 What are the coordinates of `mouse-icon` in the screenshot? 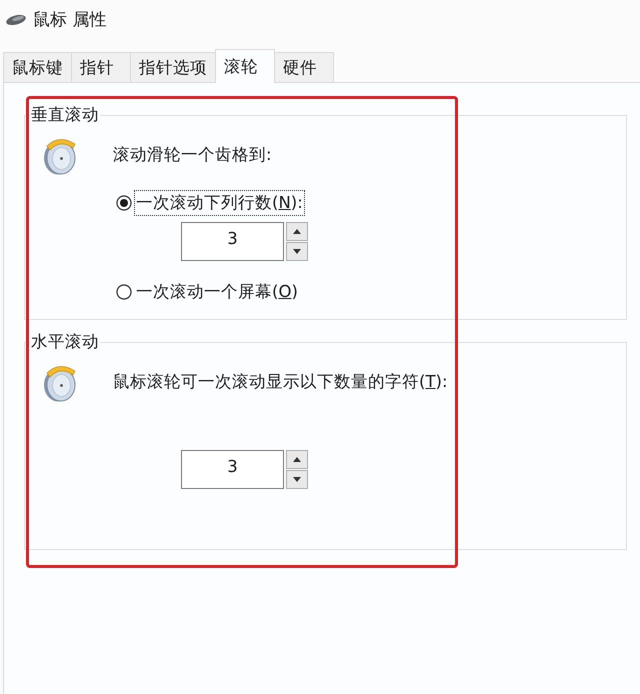 It's located at (16, 20).